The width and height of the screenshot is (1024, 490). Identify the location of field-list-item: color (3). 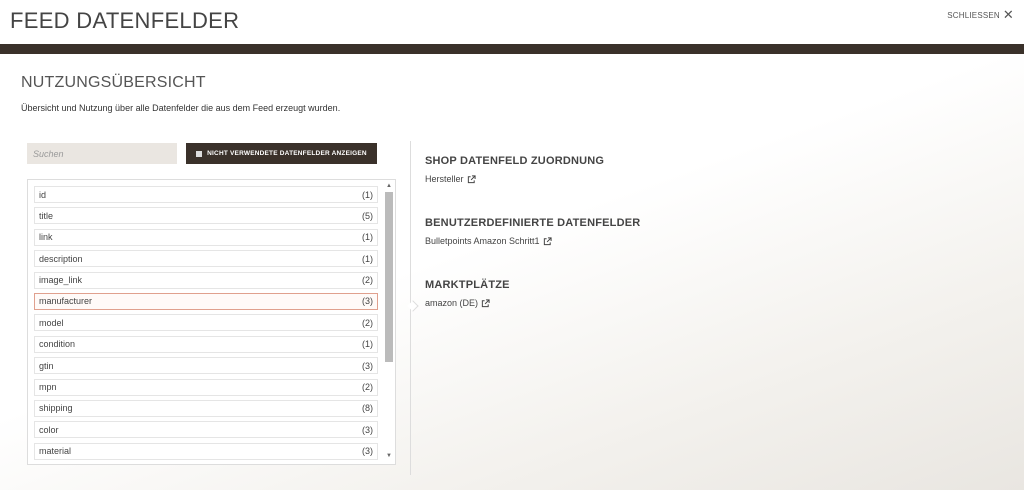
(206, 430).